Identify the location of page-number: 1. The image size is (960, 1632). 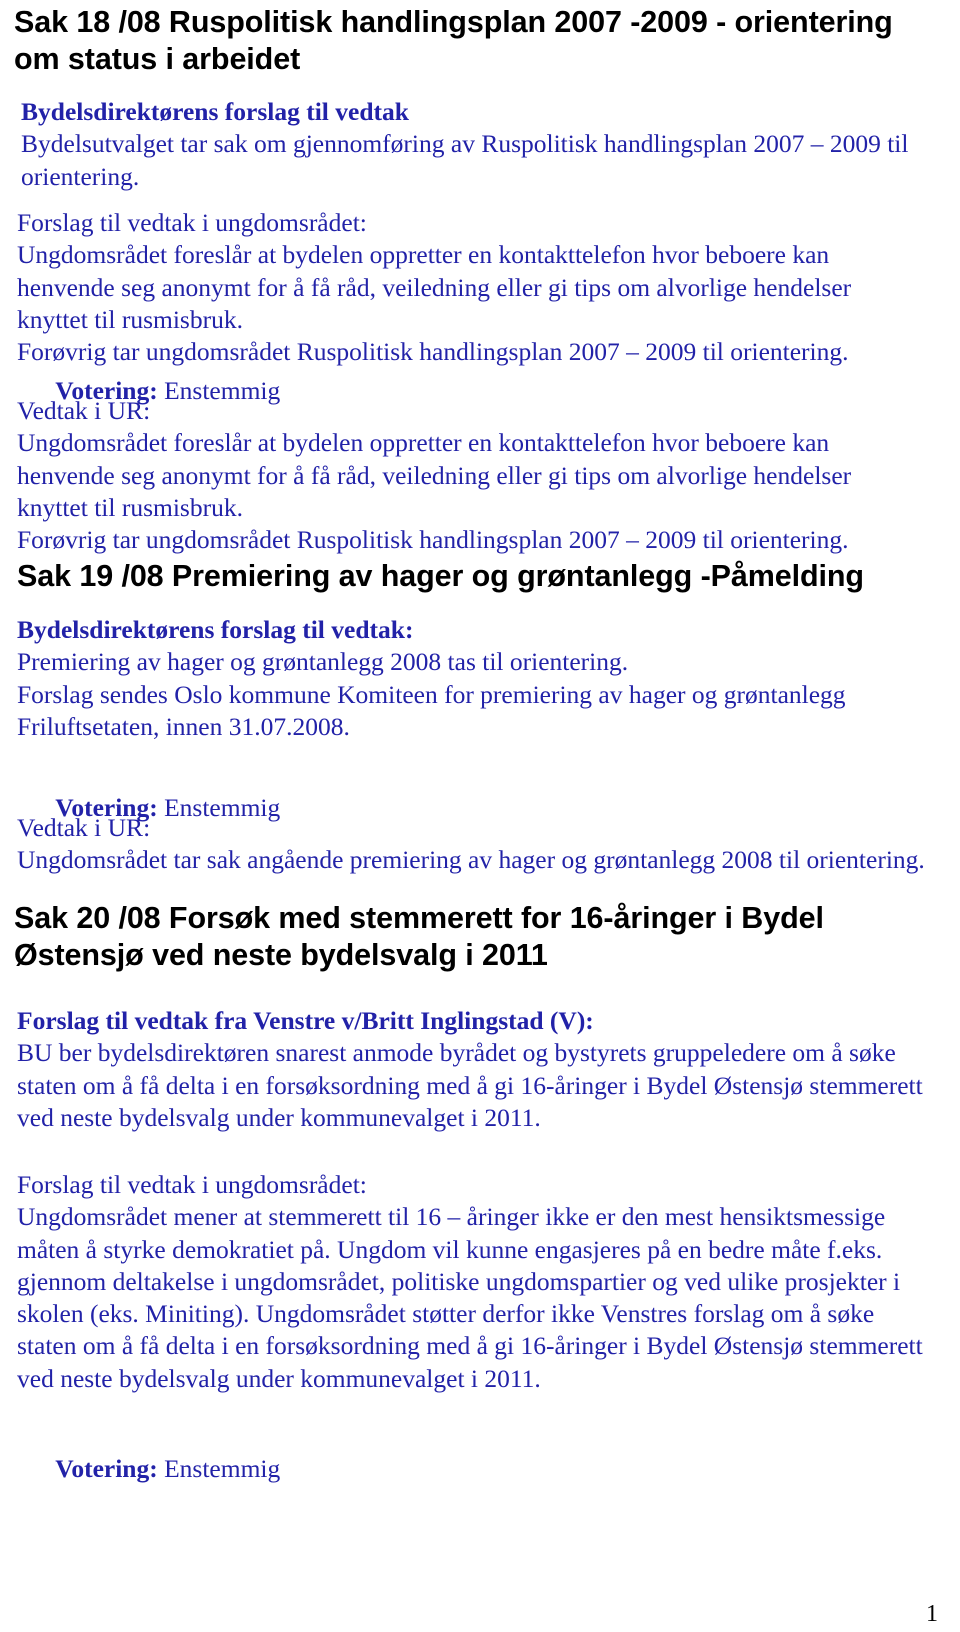
(932, 1614).